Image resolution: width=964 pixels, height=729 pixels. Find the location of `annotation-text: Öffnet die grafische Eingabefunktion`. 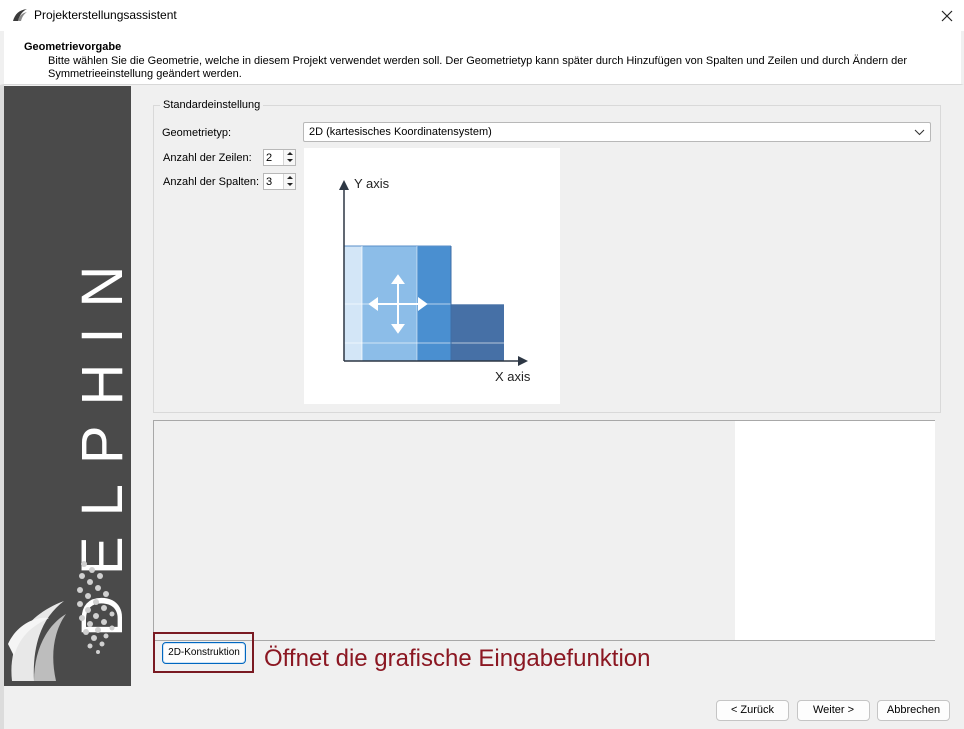

annotation-text: Öffnet die grafische Eingabefunktion is located at coordinates (457, 658).